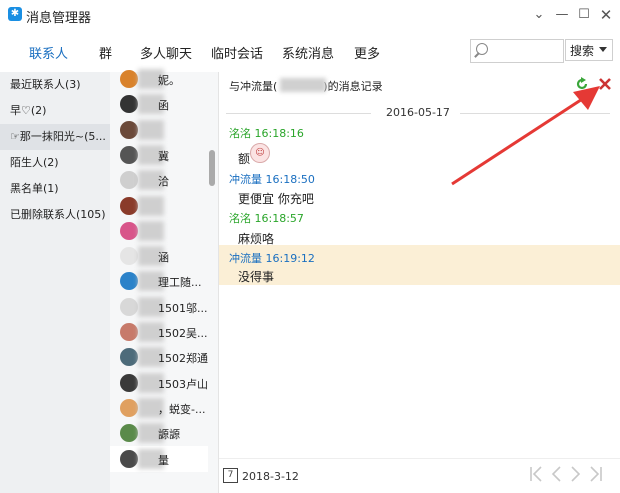  Describe the element at coordinates (308, 52) in the screenshot. I see `tab-system-messages: 系统消息` at that location.